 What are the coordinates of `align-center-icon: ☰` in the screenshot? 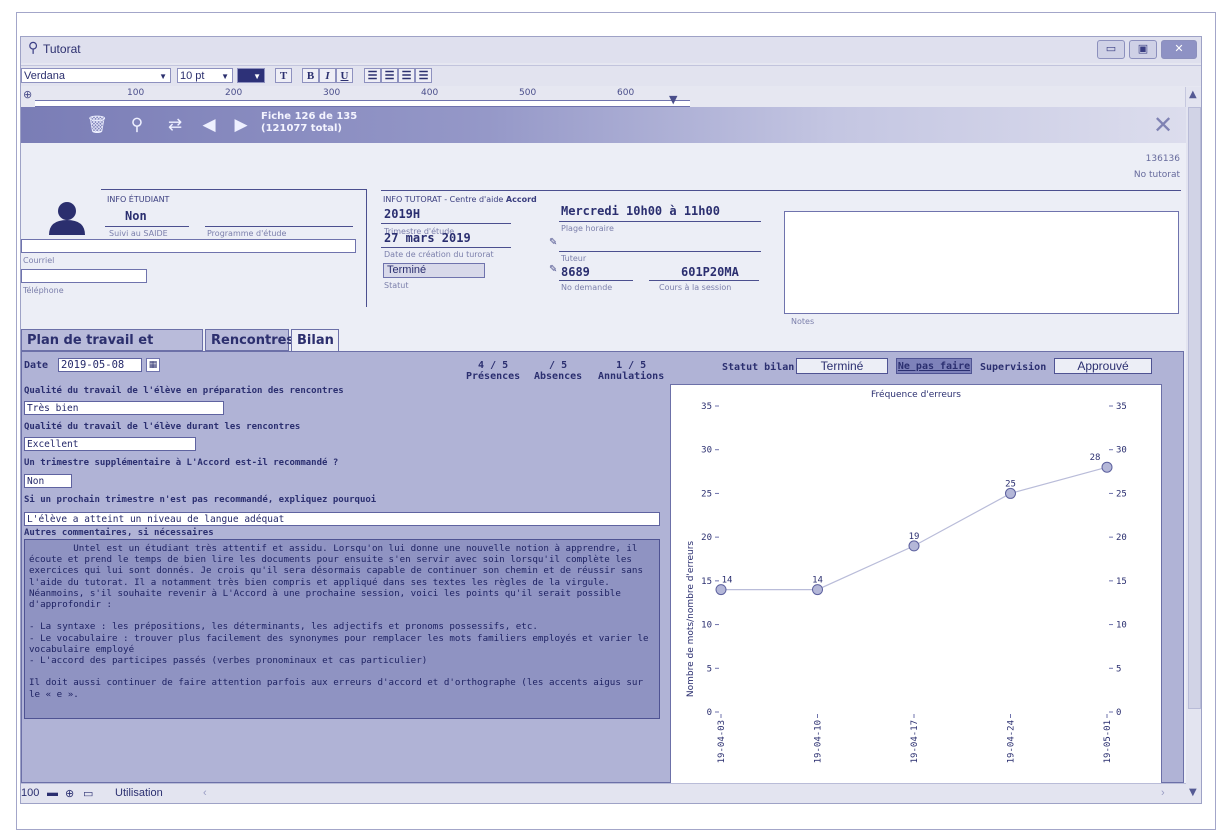 It's located at (389, 75).